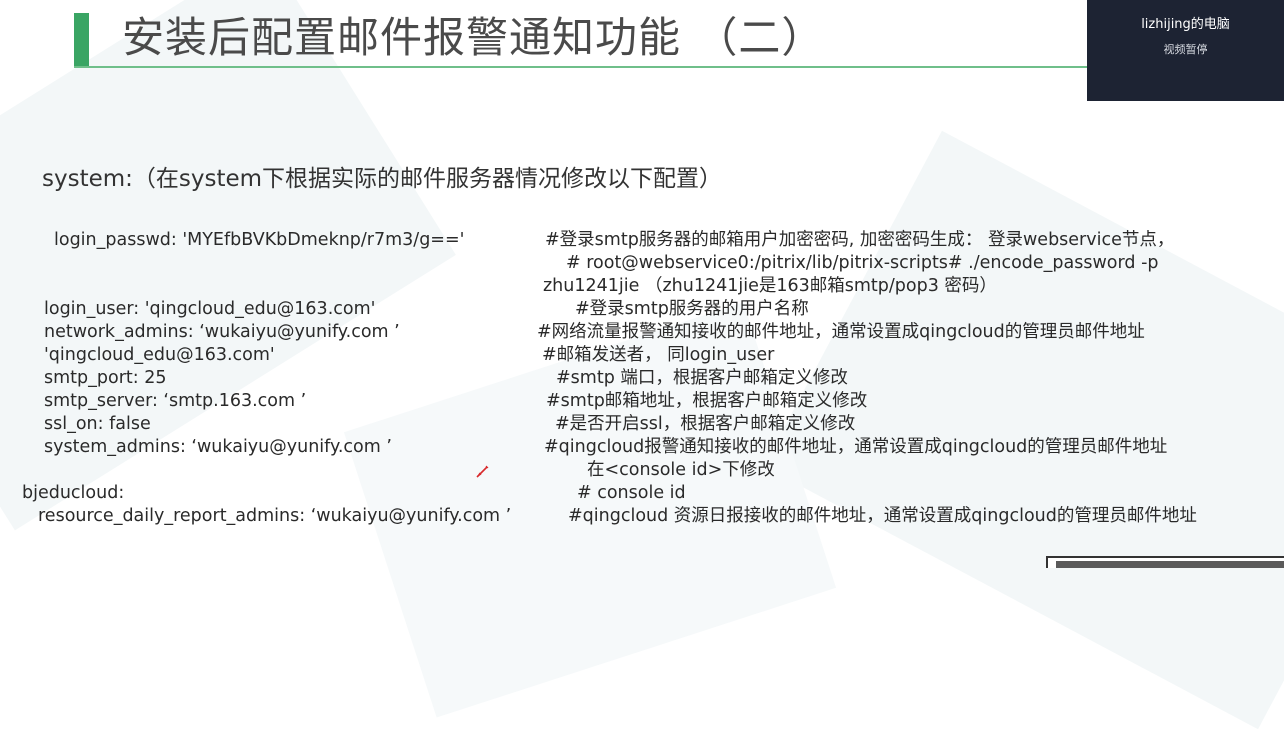 The image size is (1284, 729). I want to click on thumbnail-fill, so click(1170, 564).